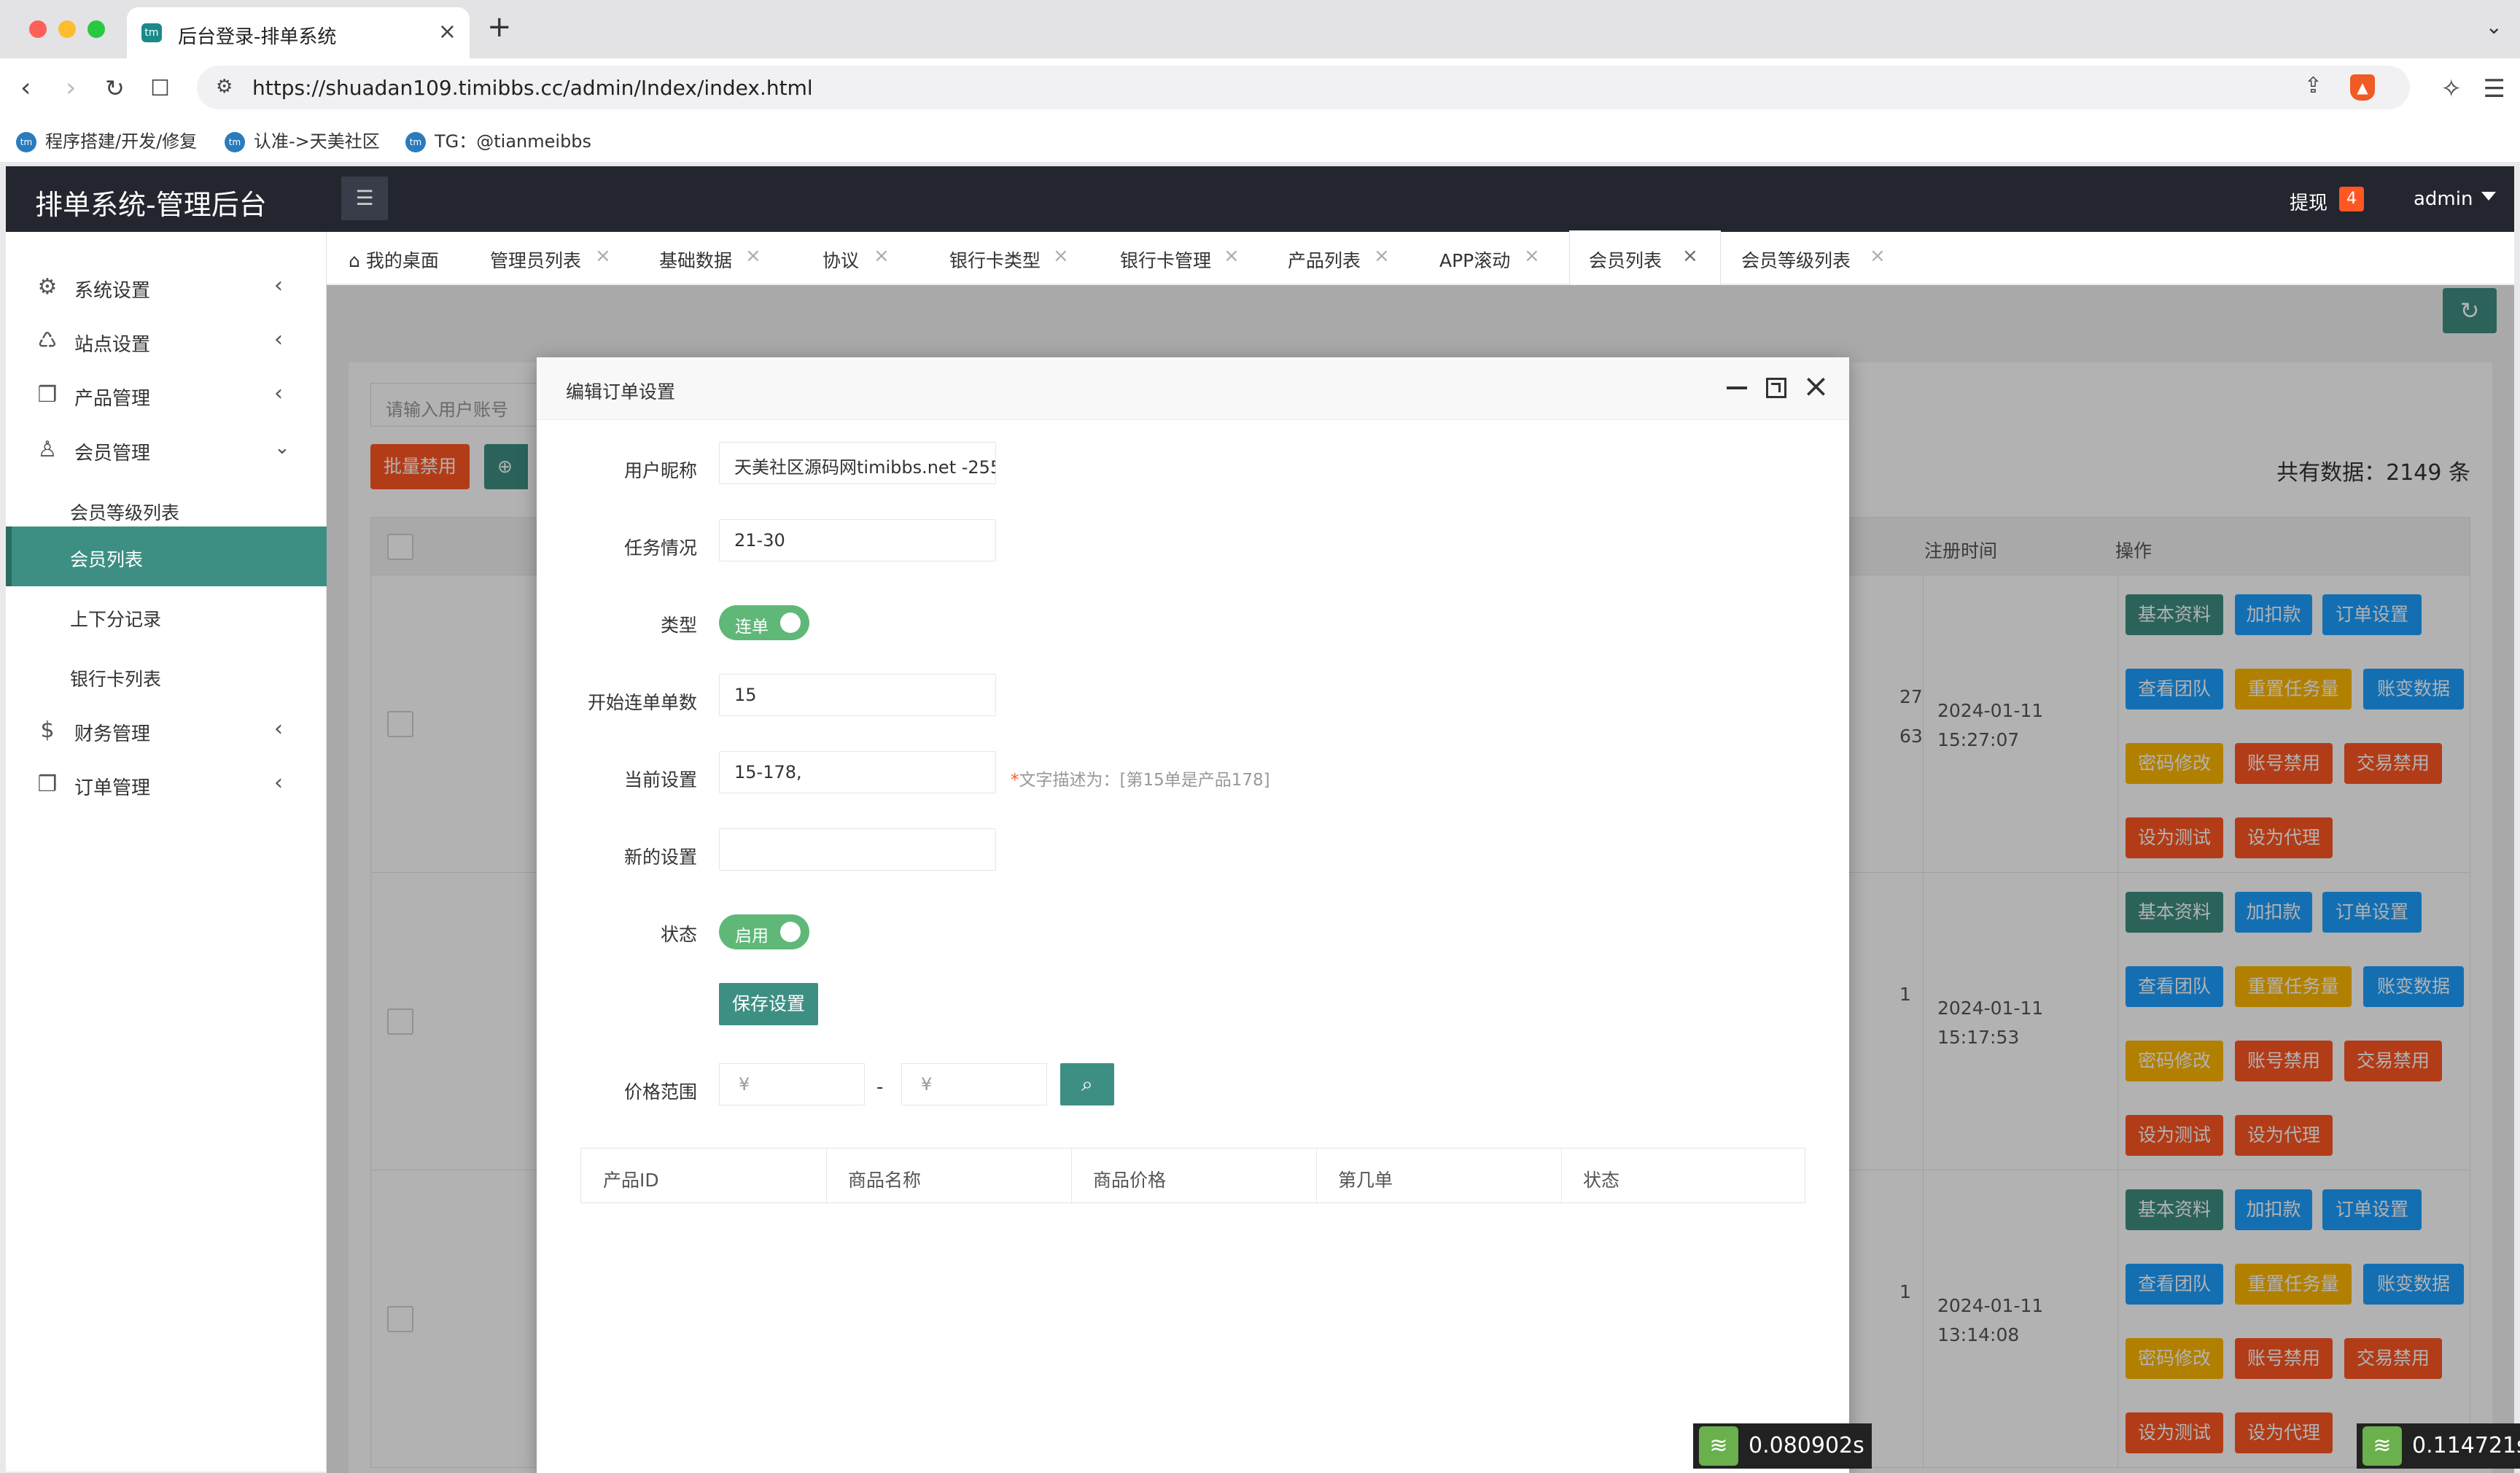  What do you see at coordinates (857, 540) in the screenshot?
I see `task-field: 21-30` at bounding box center [857, 540].